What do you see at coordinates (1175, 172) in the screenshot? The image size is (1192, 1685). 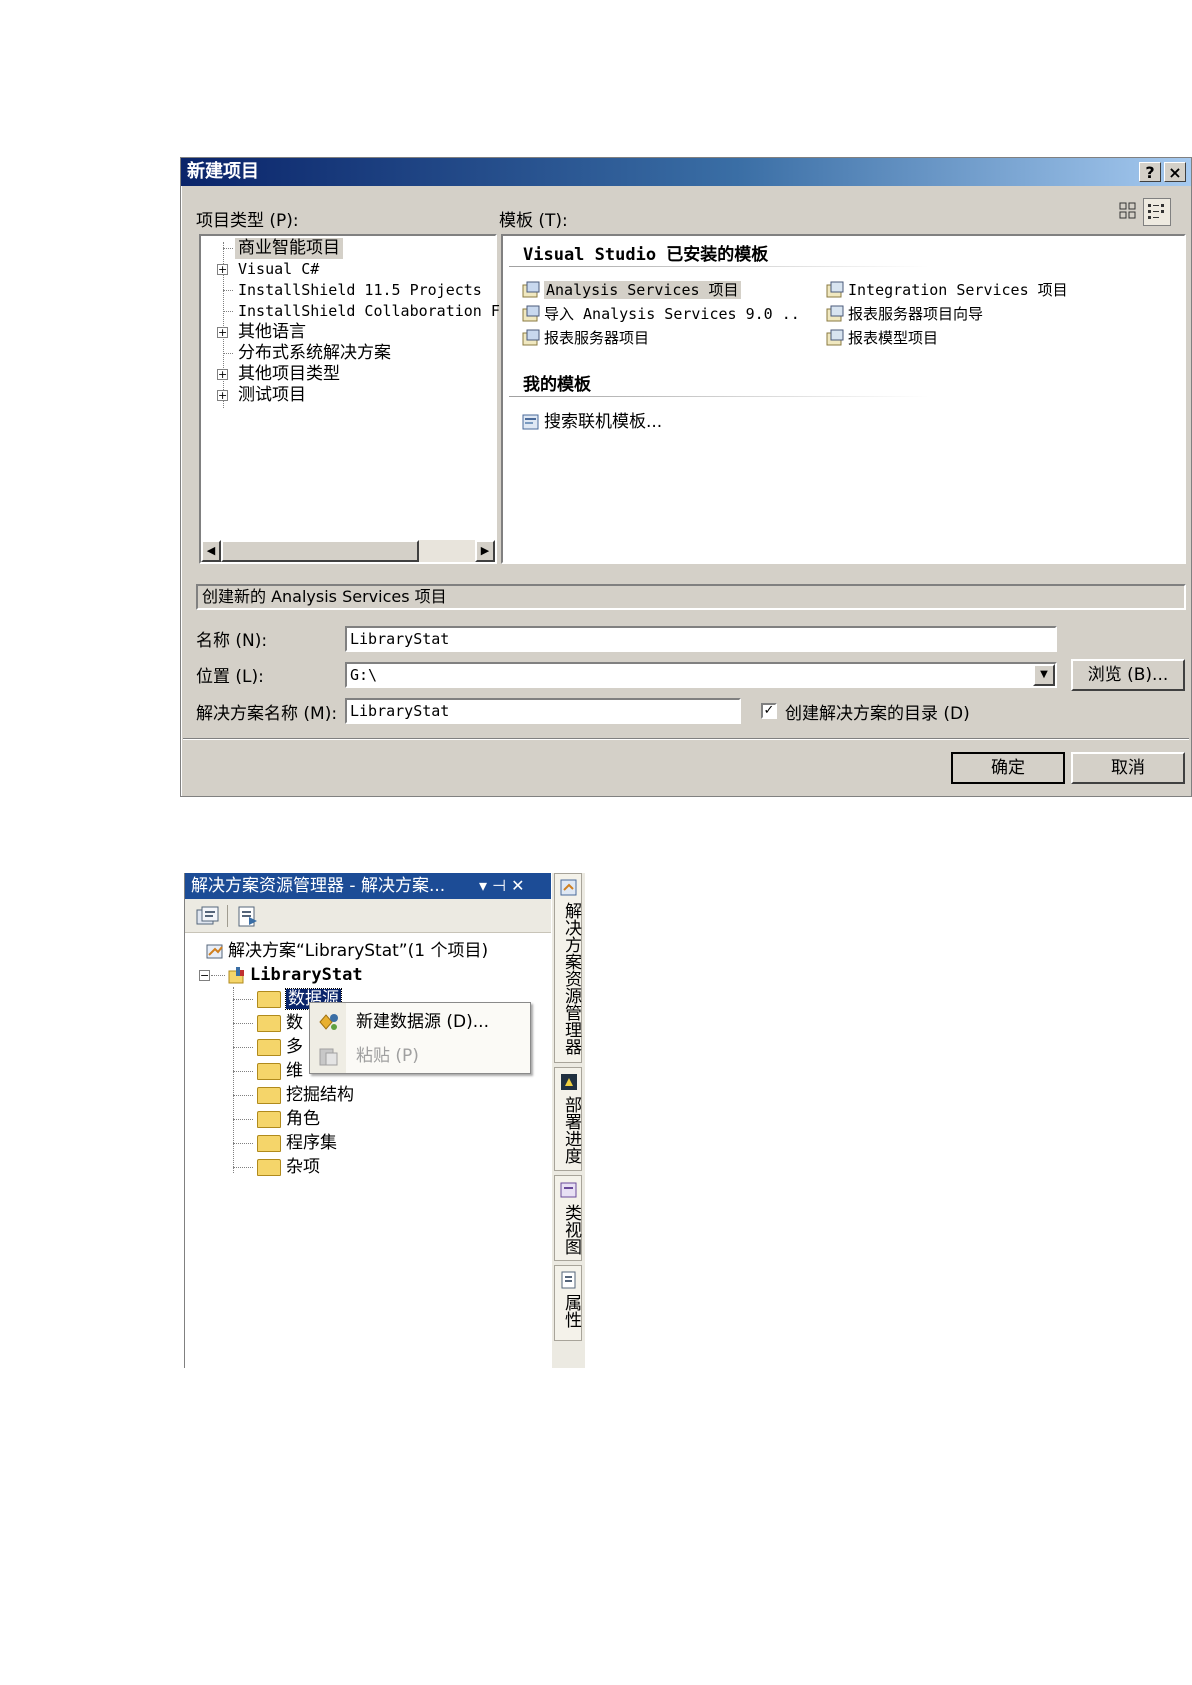 I see `close-button: ×` at bounding box center [1175, 172].